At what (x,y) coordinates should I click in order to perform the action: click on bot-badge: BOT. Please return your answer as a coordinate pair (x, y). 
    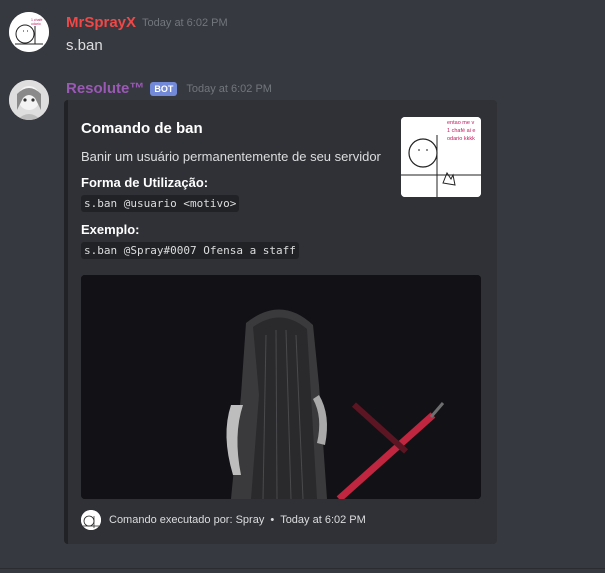
    Looking at the image, I should click on (164, 88).